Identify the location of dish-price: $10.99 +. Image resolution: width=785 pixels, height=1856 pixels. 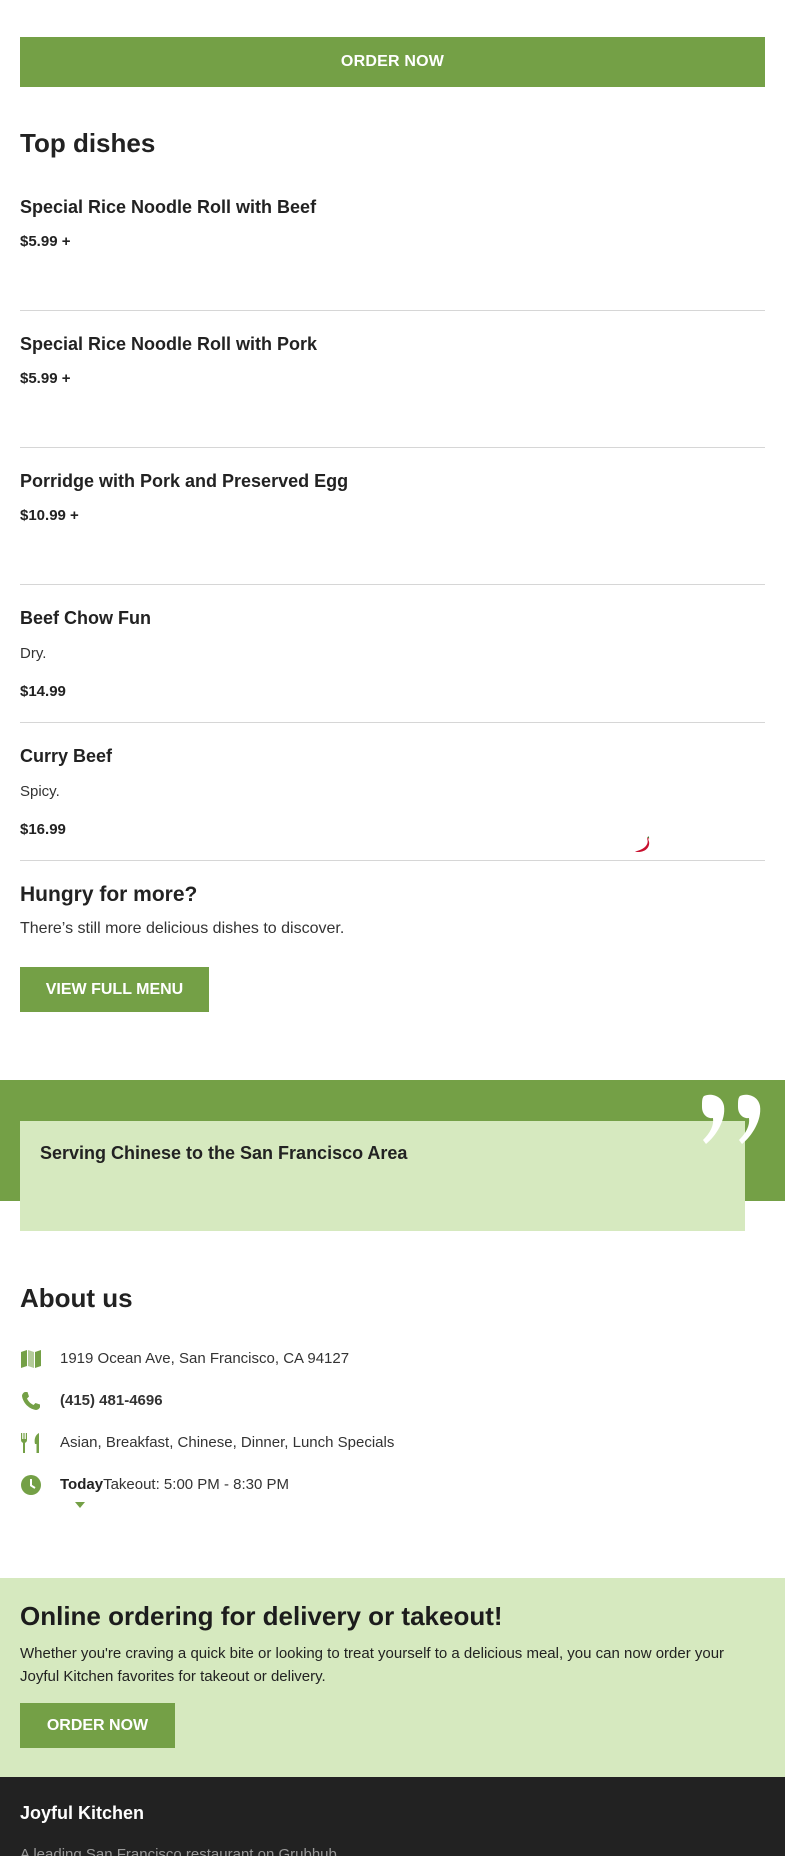
(49, 515).